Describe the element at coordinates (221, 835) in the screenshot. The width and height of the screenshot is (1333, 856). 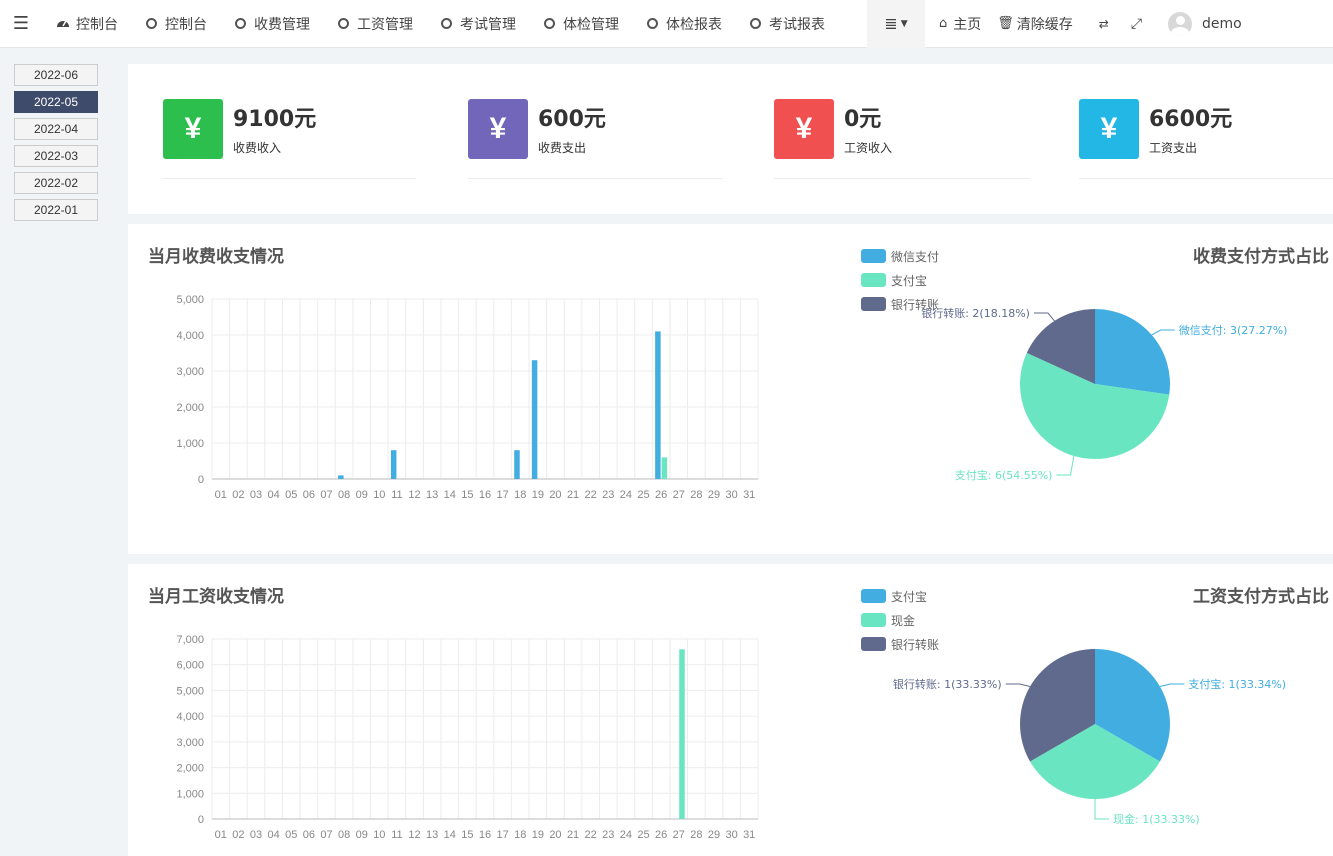
I see `x-tick-label: 01` at that location.